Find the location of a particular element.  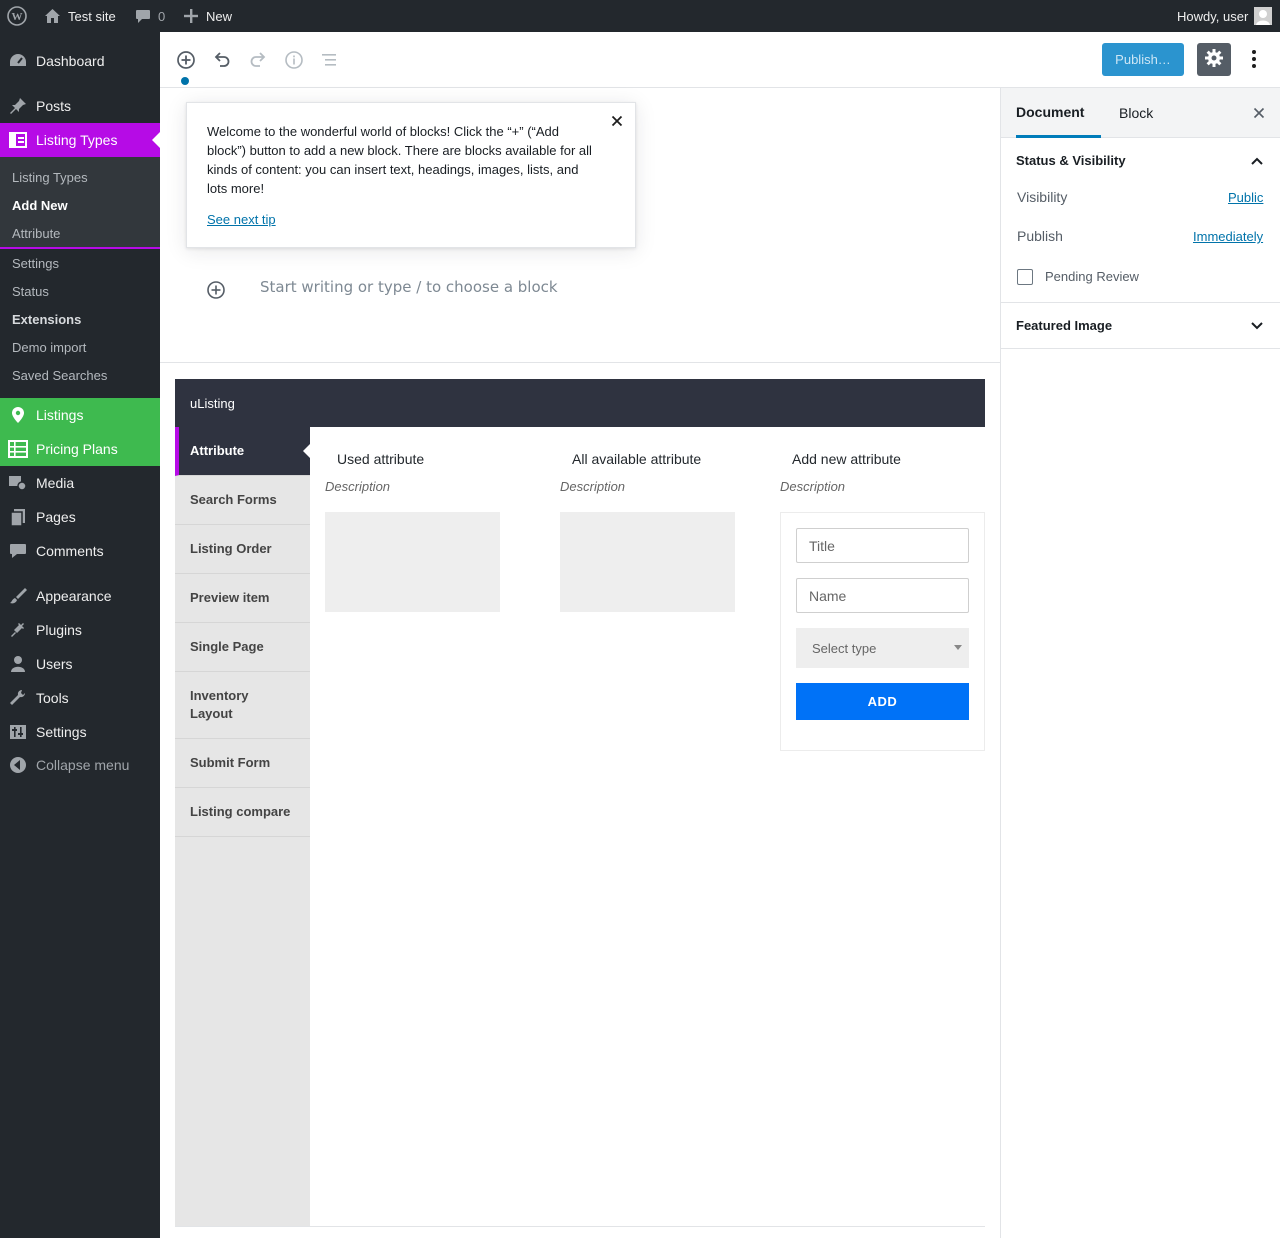

settings-sliders-icon is located at coordinates (18, 732).